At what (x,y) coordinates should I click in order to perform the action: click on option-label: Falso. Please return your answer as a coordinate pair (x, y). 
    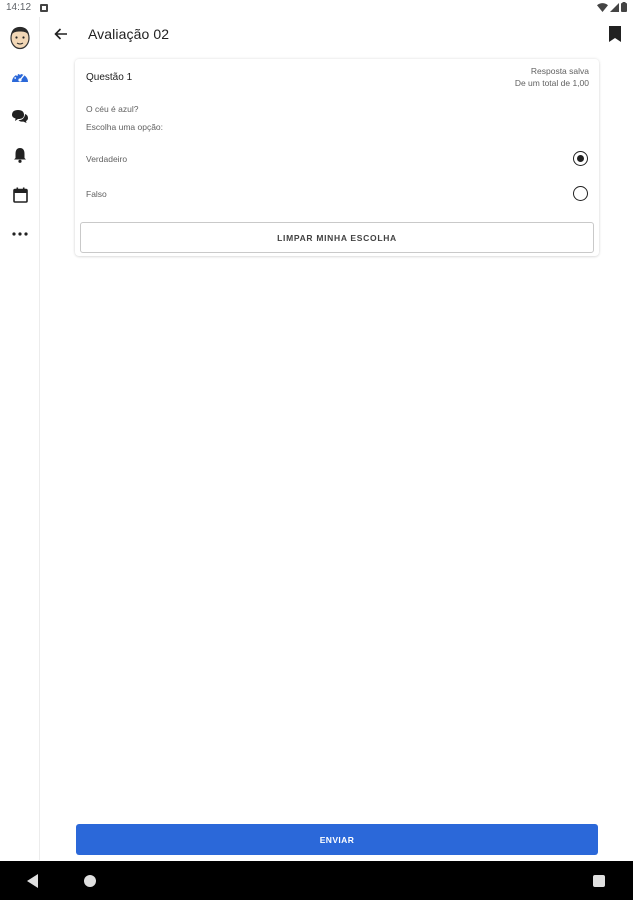
    Looking at the image, I should click on (96, 194).